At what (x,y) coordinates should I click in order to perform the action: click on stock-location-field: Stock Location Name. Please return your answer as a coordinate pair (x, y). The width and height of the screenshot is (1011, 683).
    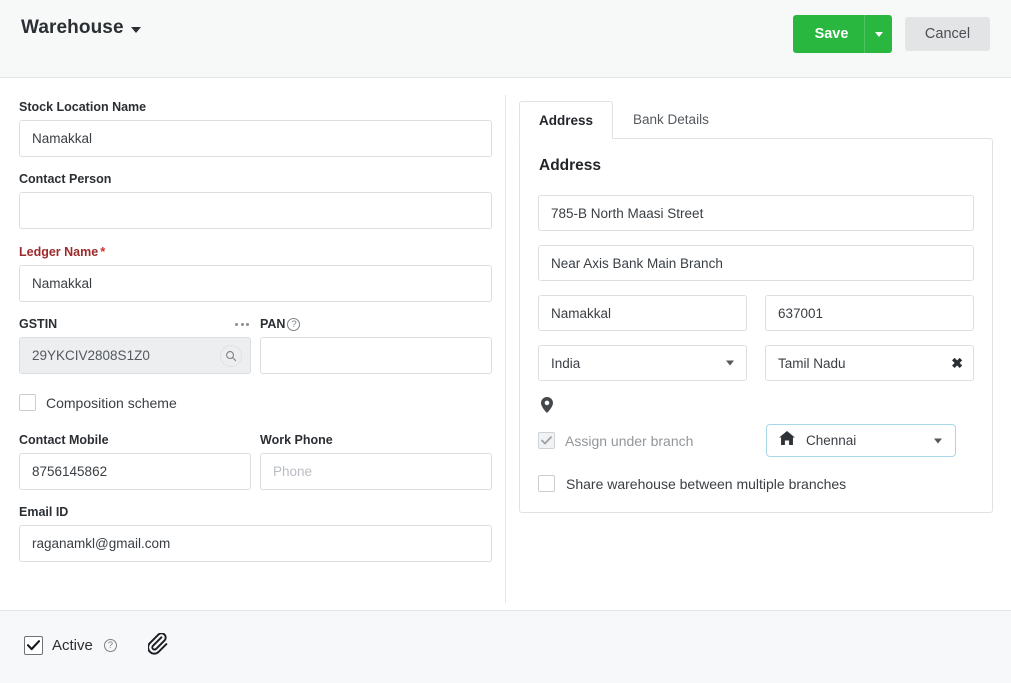
    Looking at the image, I should click on (255, 128).